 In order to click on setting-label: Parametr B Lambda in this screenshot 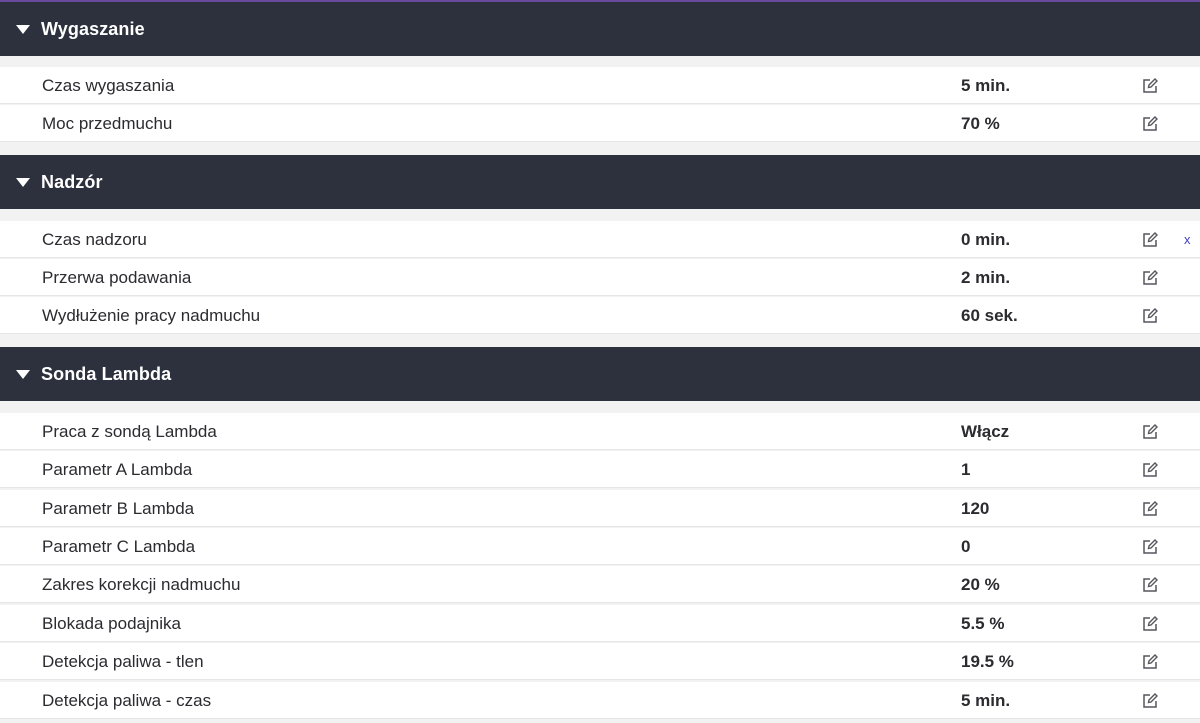, I will do `click(118, 508)`.